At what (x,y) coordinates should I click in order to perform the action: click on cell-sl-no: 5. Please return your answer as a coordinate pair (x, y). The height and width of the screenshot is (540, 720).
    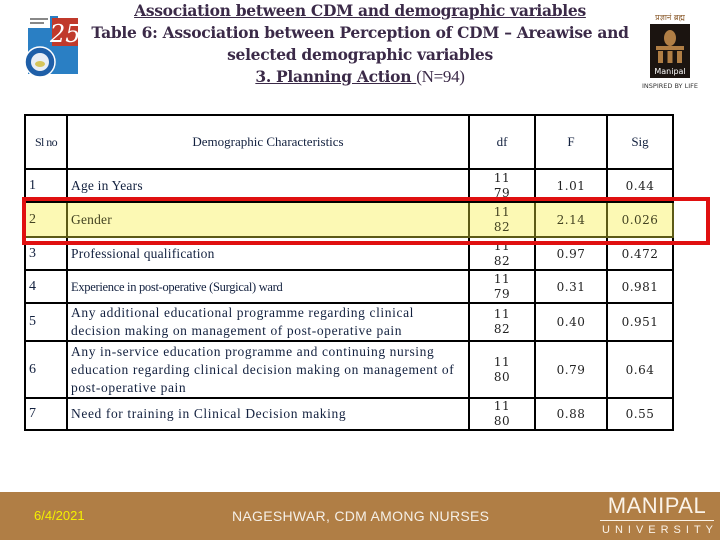
    Looking at the image, I should click on (46, 322).